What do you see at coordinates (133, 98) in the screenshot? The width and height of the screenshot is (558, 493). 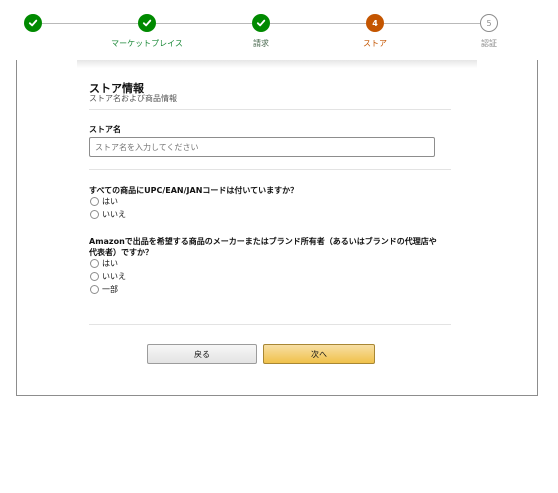 I see `page-subtitle: ストア名および商品情報` at bounding box center [133, 98].